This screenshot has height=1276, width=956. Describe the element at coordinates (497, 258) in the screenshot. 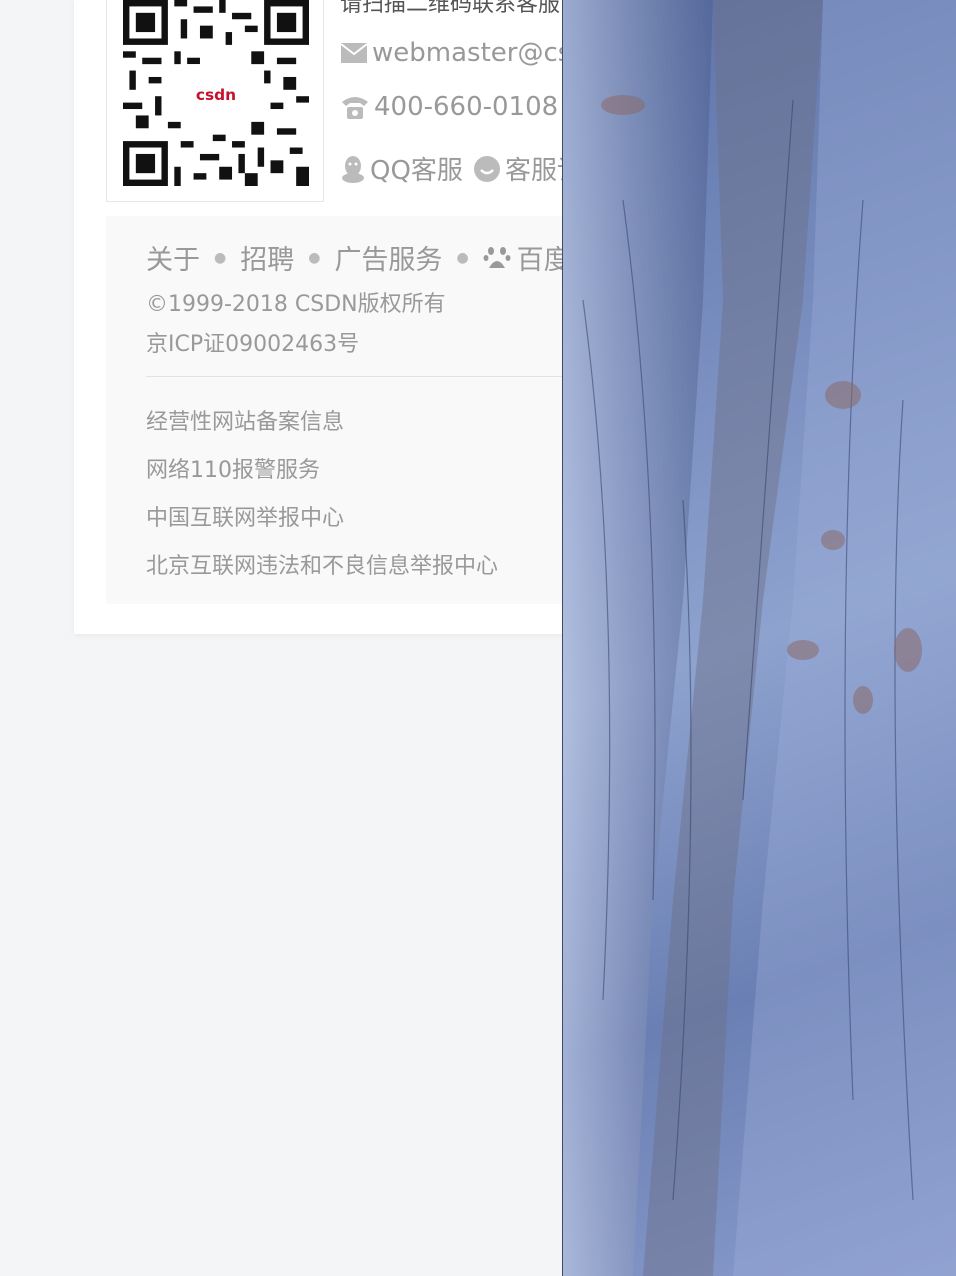

I see `baidu-paw-icon` at that location.